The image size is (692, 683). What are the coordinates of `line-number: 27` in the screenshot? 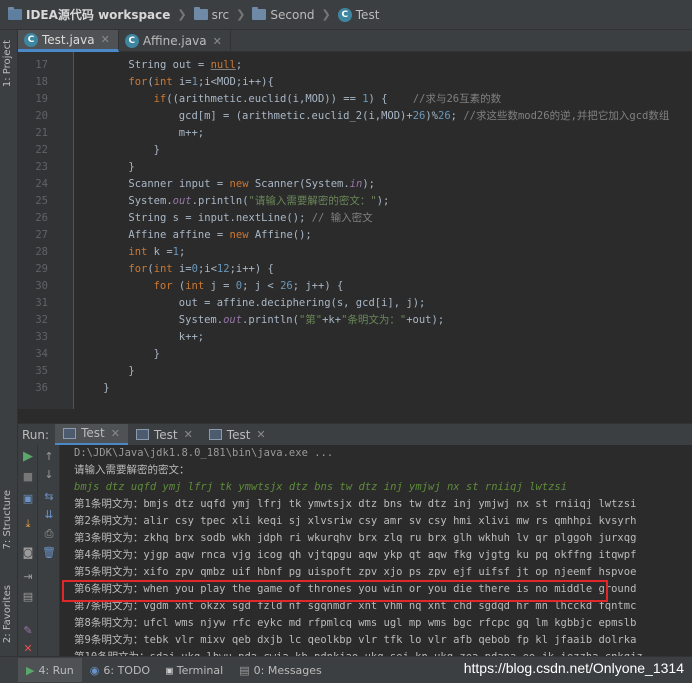 It's located at (41, 235).